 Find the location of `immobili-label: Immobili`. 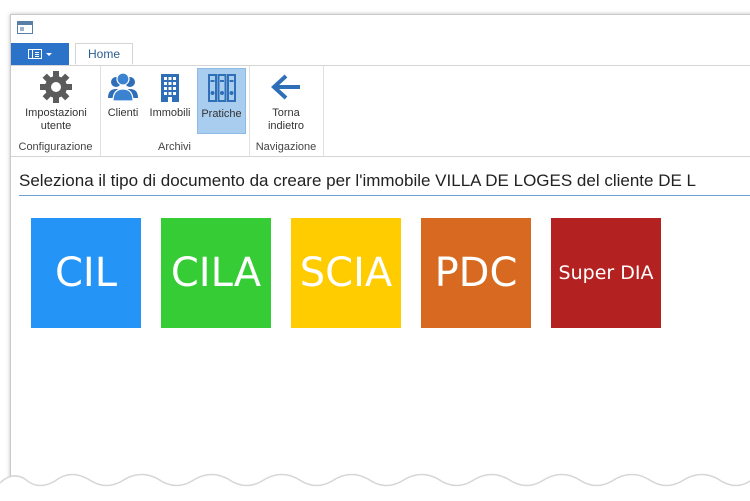

immobili-label: Immobili is located at coordinates (170, 113).